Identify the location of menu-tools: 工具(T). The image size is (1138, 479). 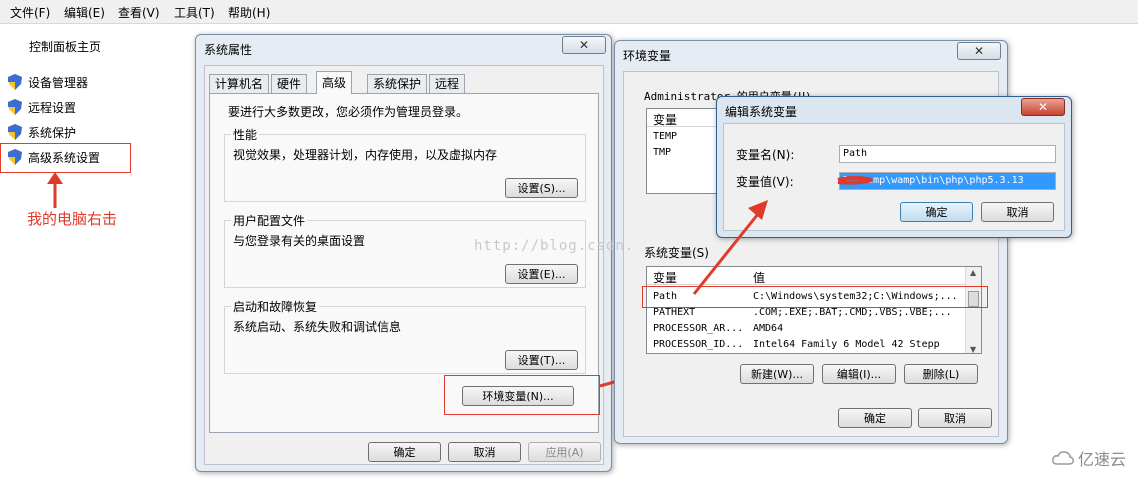
(194, 12).